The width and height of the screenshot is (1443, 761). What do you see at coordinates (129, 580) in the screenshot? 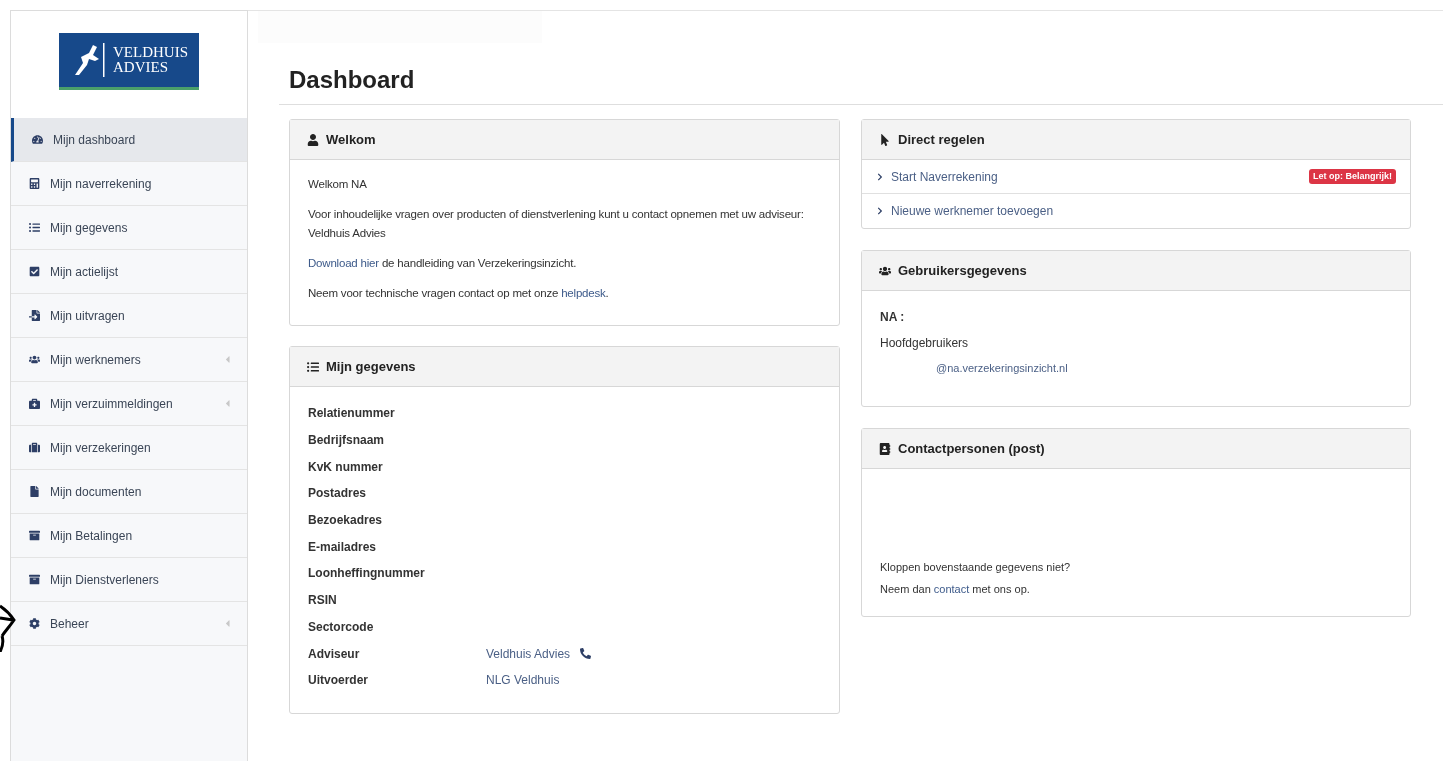
I see `sidebar-item: Mijn Dienstverleners` at bounding box center [129, 580].